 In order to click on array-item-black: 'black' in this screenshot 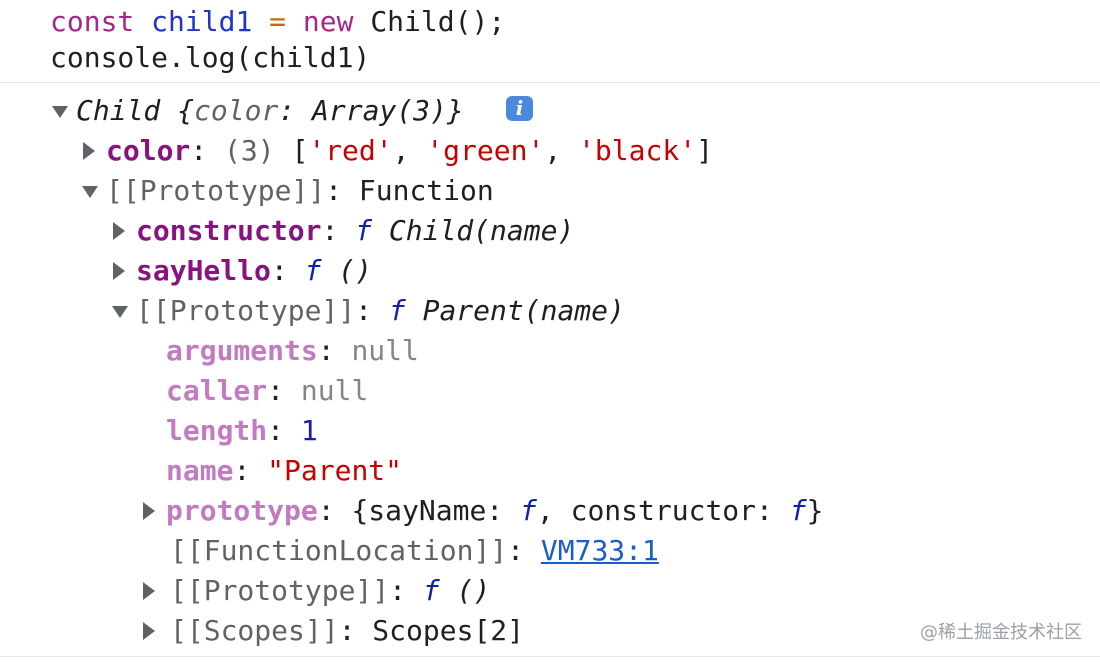, I will do `click(637, 150)`.